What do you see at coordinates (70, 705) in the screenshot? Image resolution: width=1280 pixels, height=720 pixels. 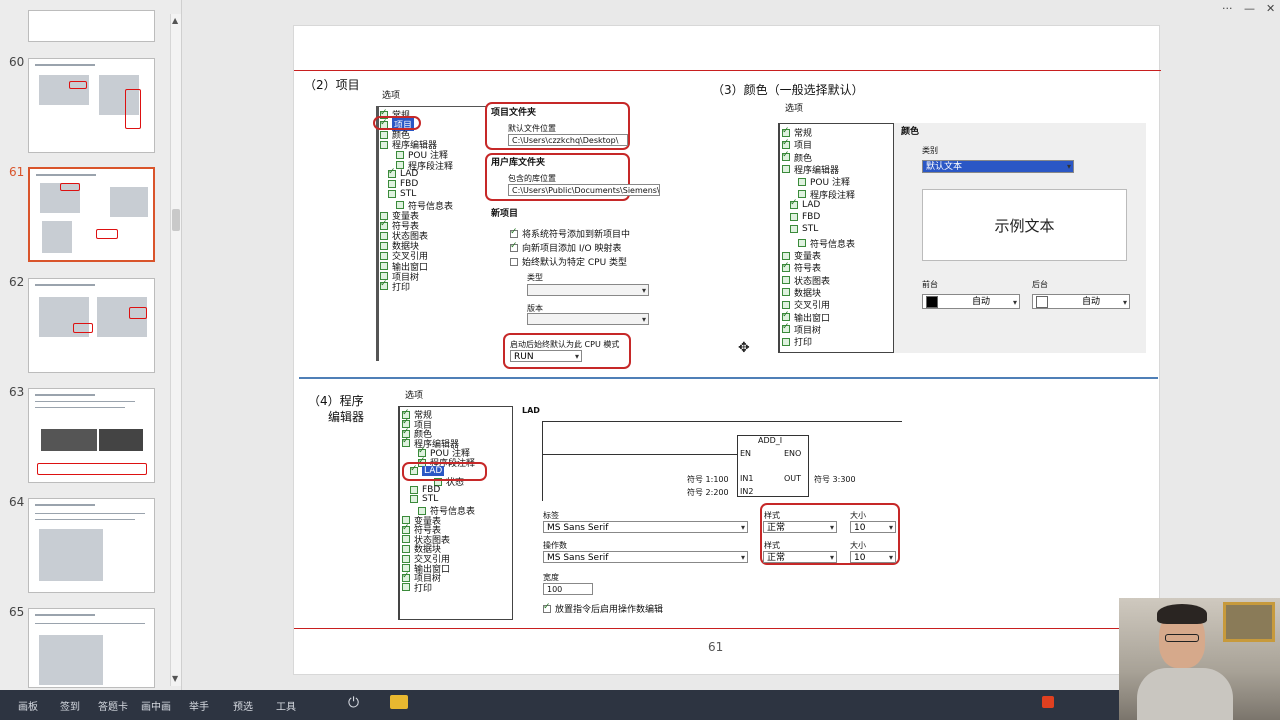 I see `taskbar-item: 签到` at bounding box center [70, 705].